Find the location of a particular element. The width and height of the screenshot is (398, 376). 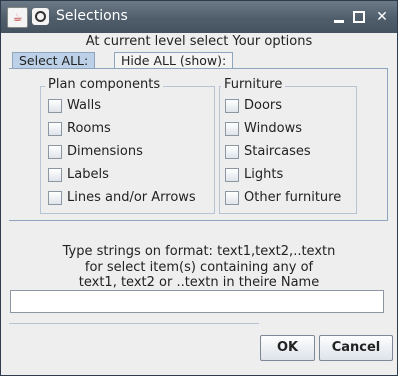

cancel-button: Cancel is located at coordinates (356, 348).